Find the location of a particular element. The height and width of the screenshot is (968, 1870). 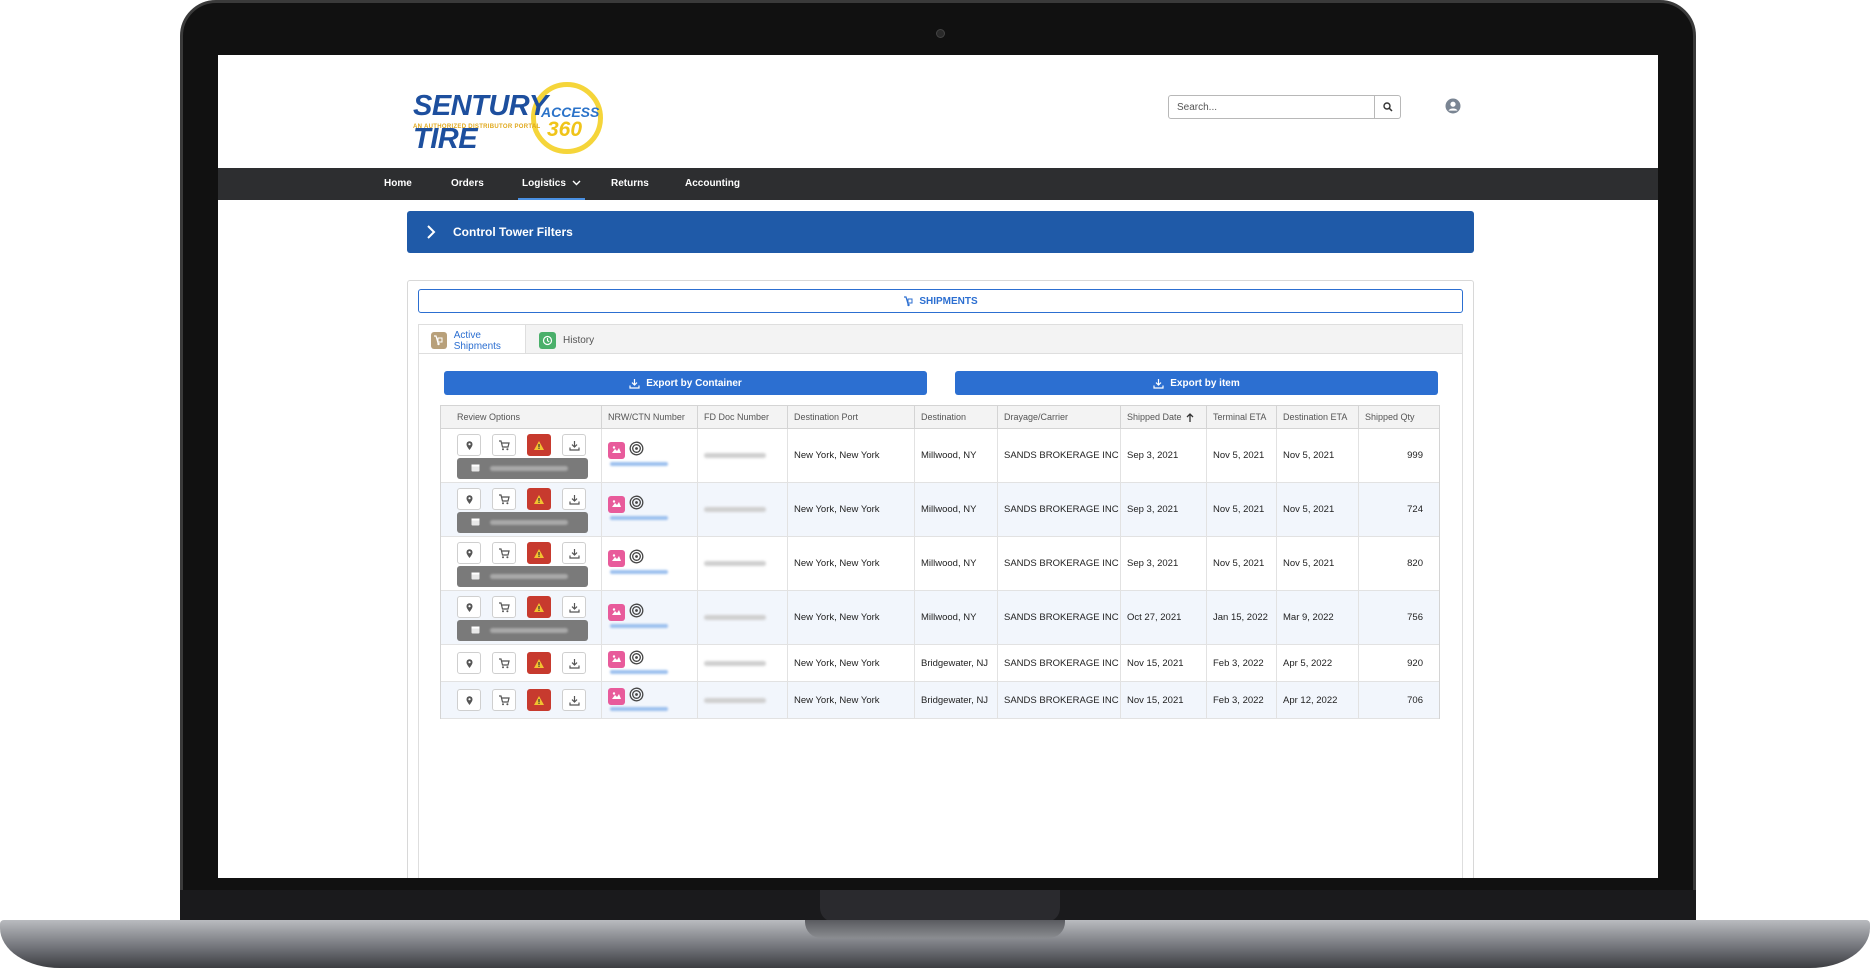

nav-item-accounting: Accounting is located at coordinates (712, 184).